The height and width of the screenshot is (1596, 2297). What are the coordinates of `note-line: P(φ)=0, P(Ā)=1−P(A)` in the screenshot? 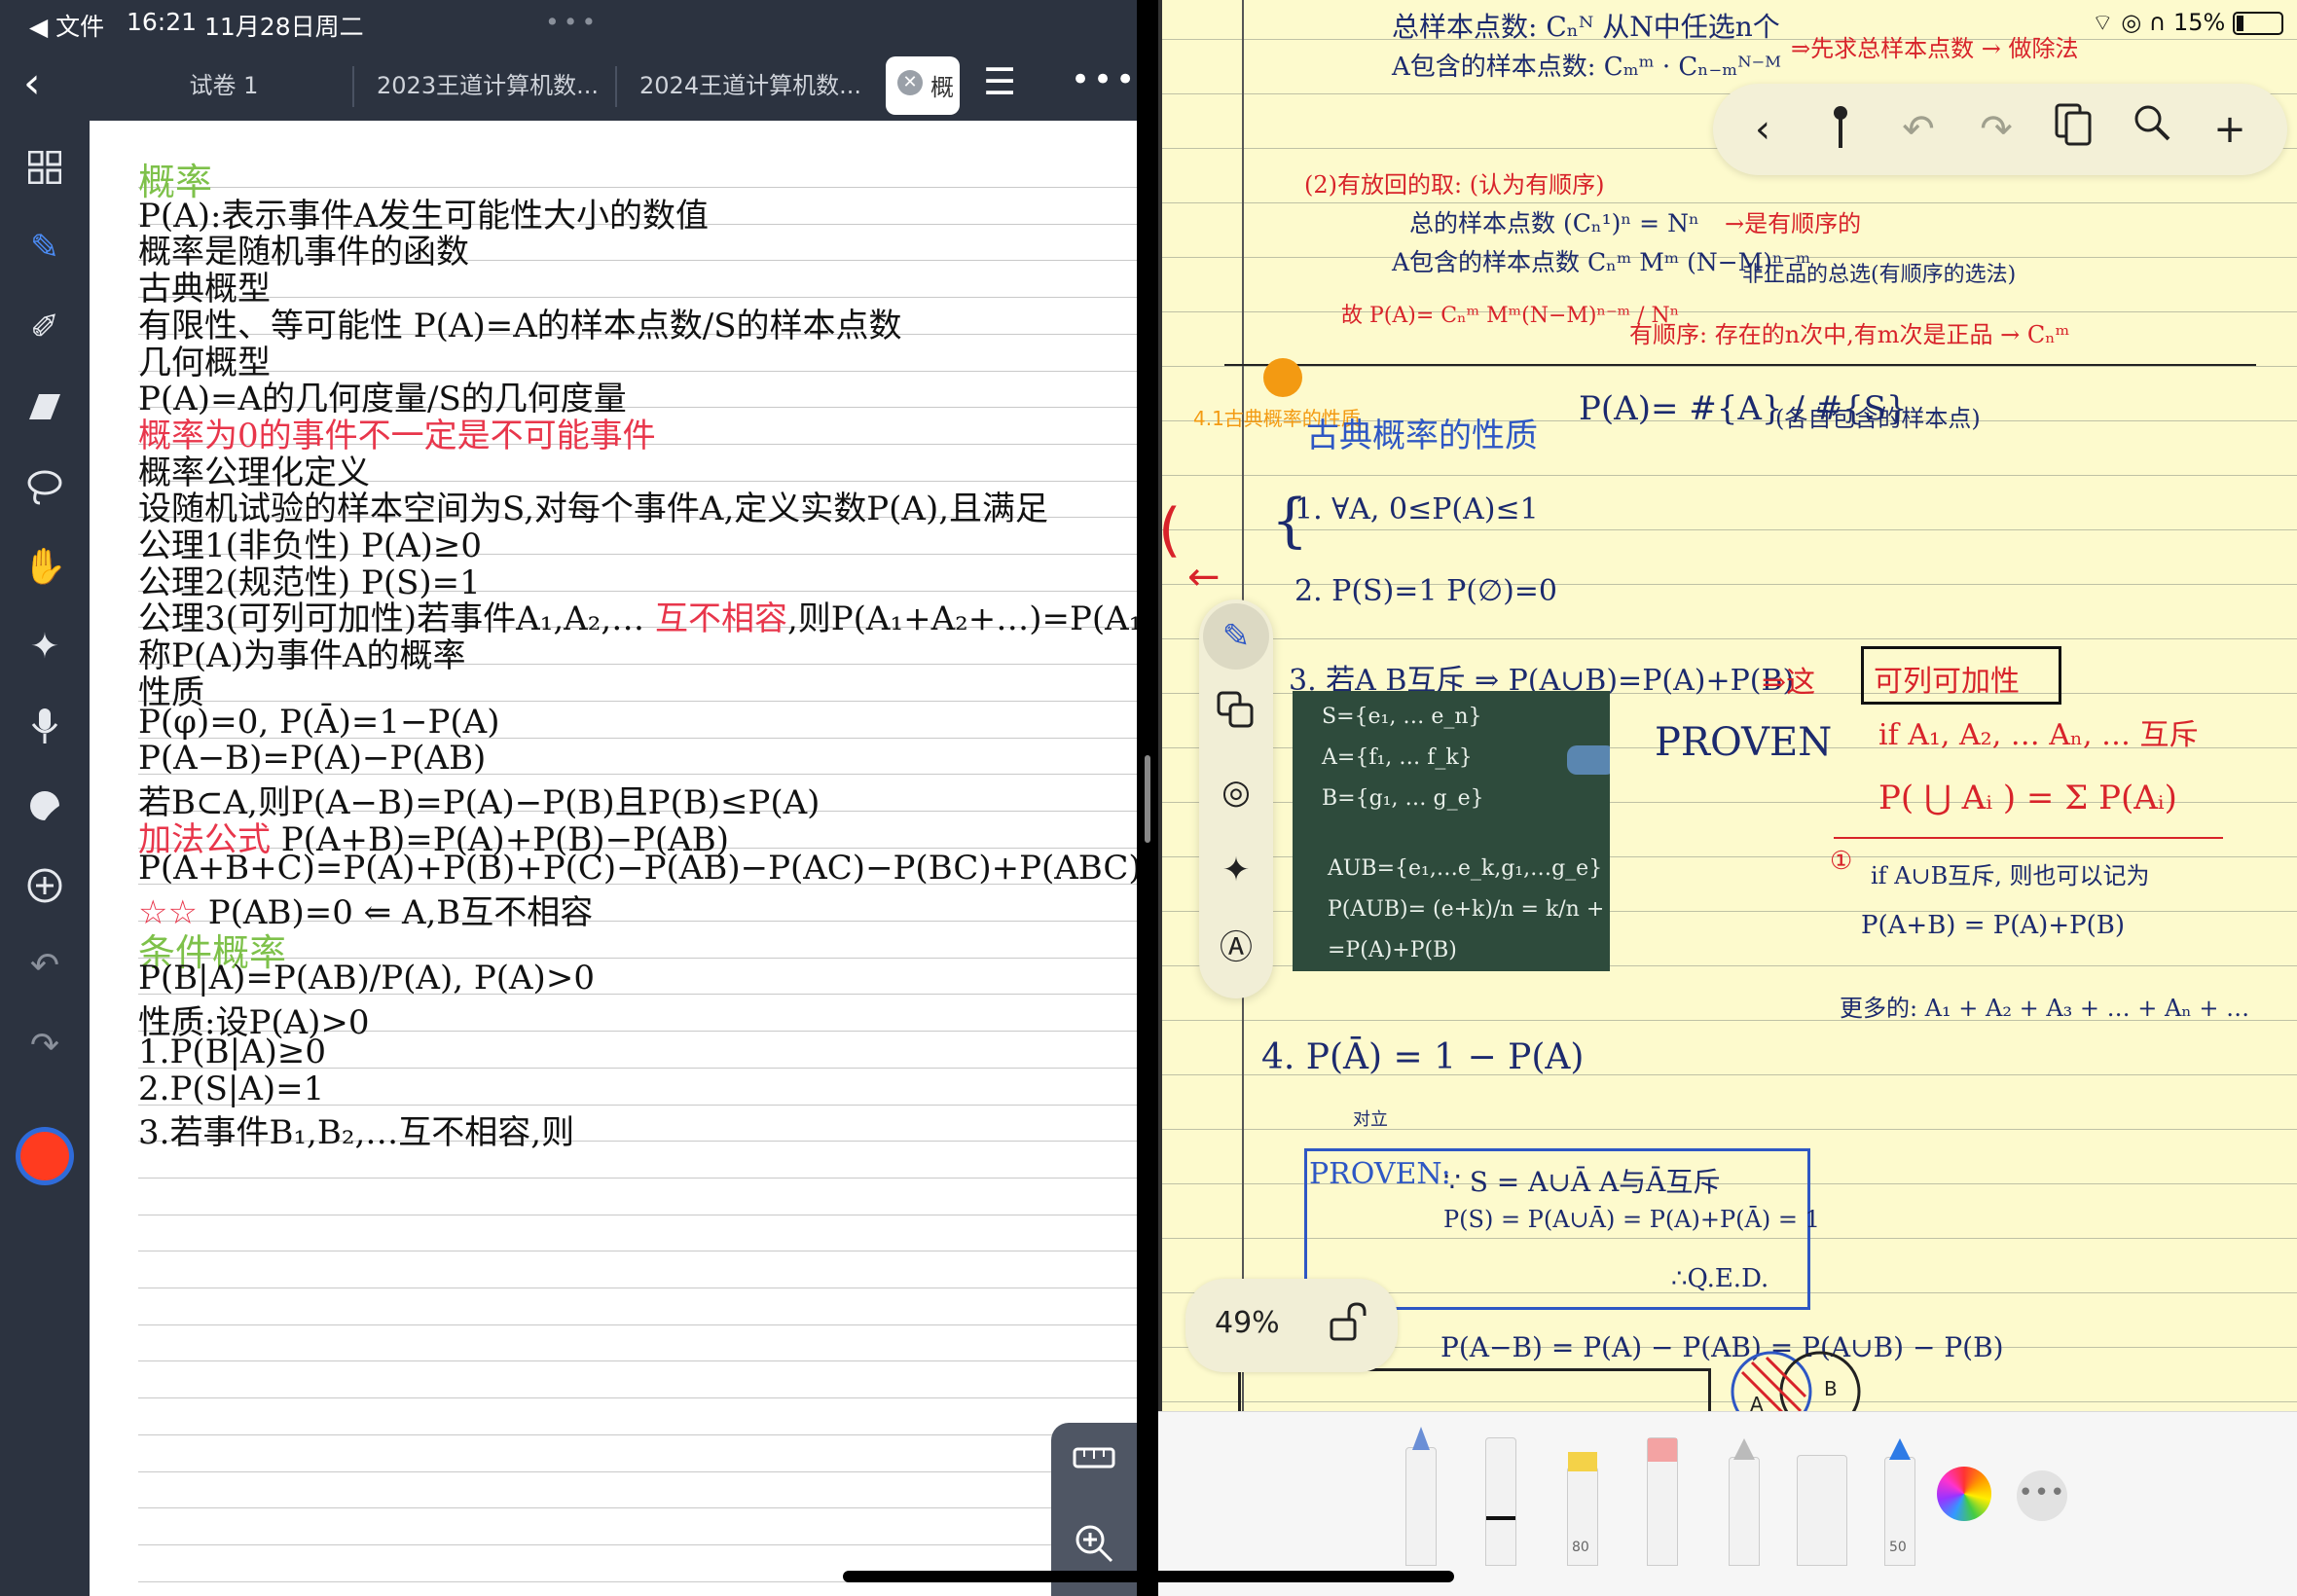 It's located at (318, 722).